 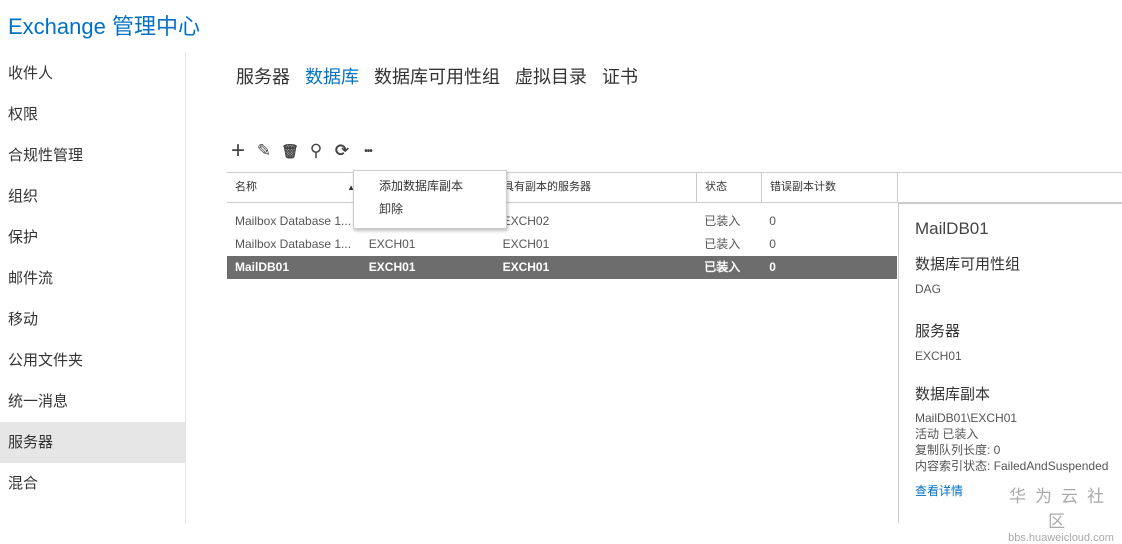 I want to click on tab-certificates: 证书, so click(x=620, y=76).